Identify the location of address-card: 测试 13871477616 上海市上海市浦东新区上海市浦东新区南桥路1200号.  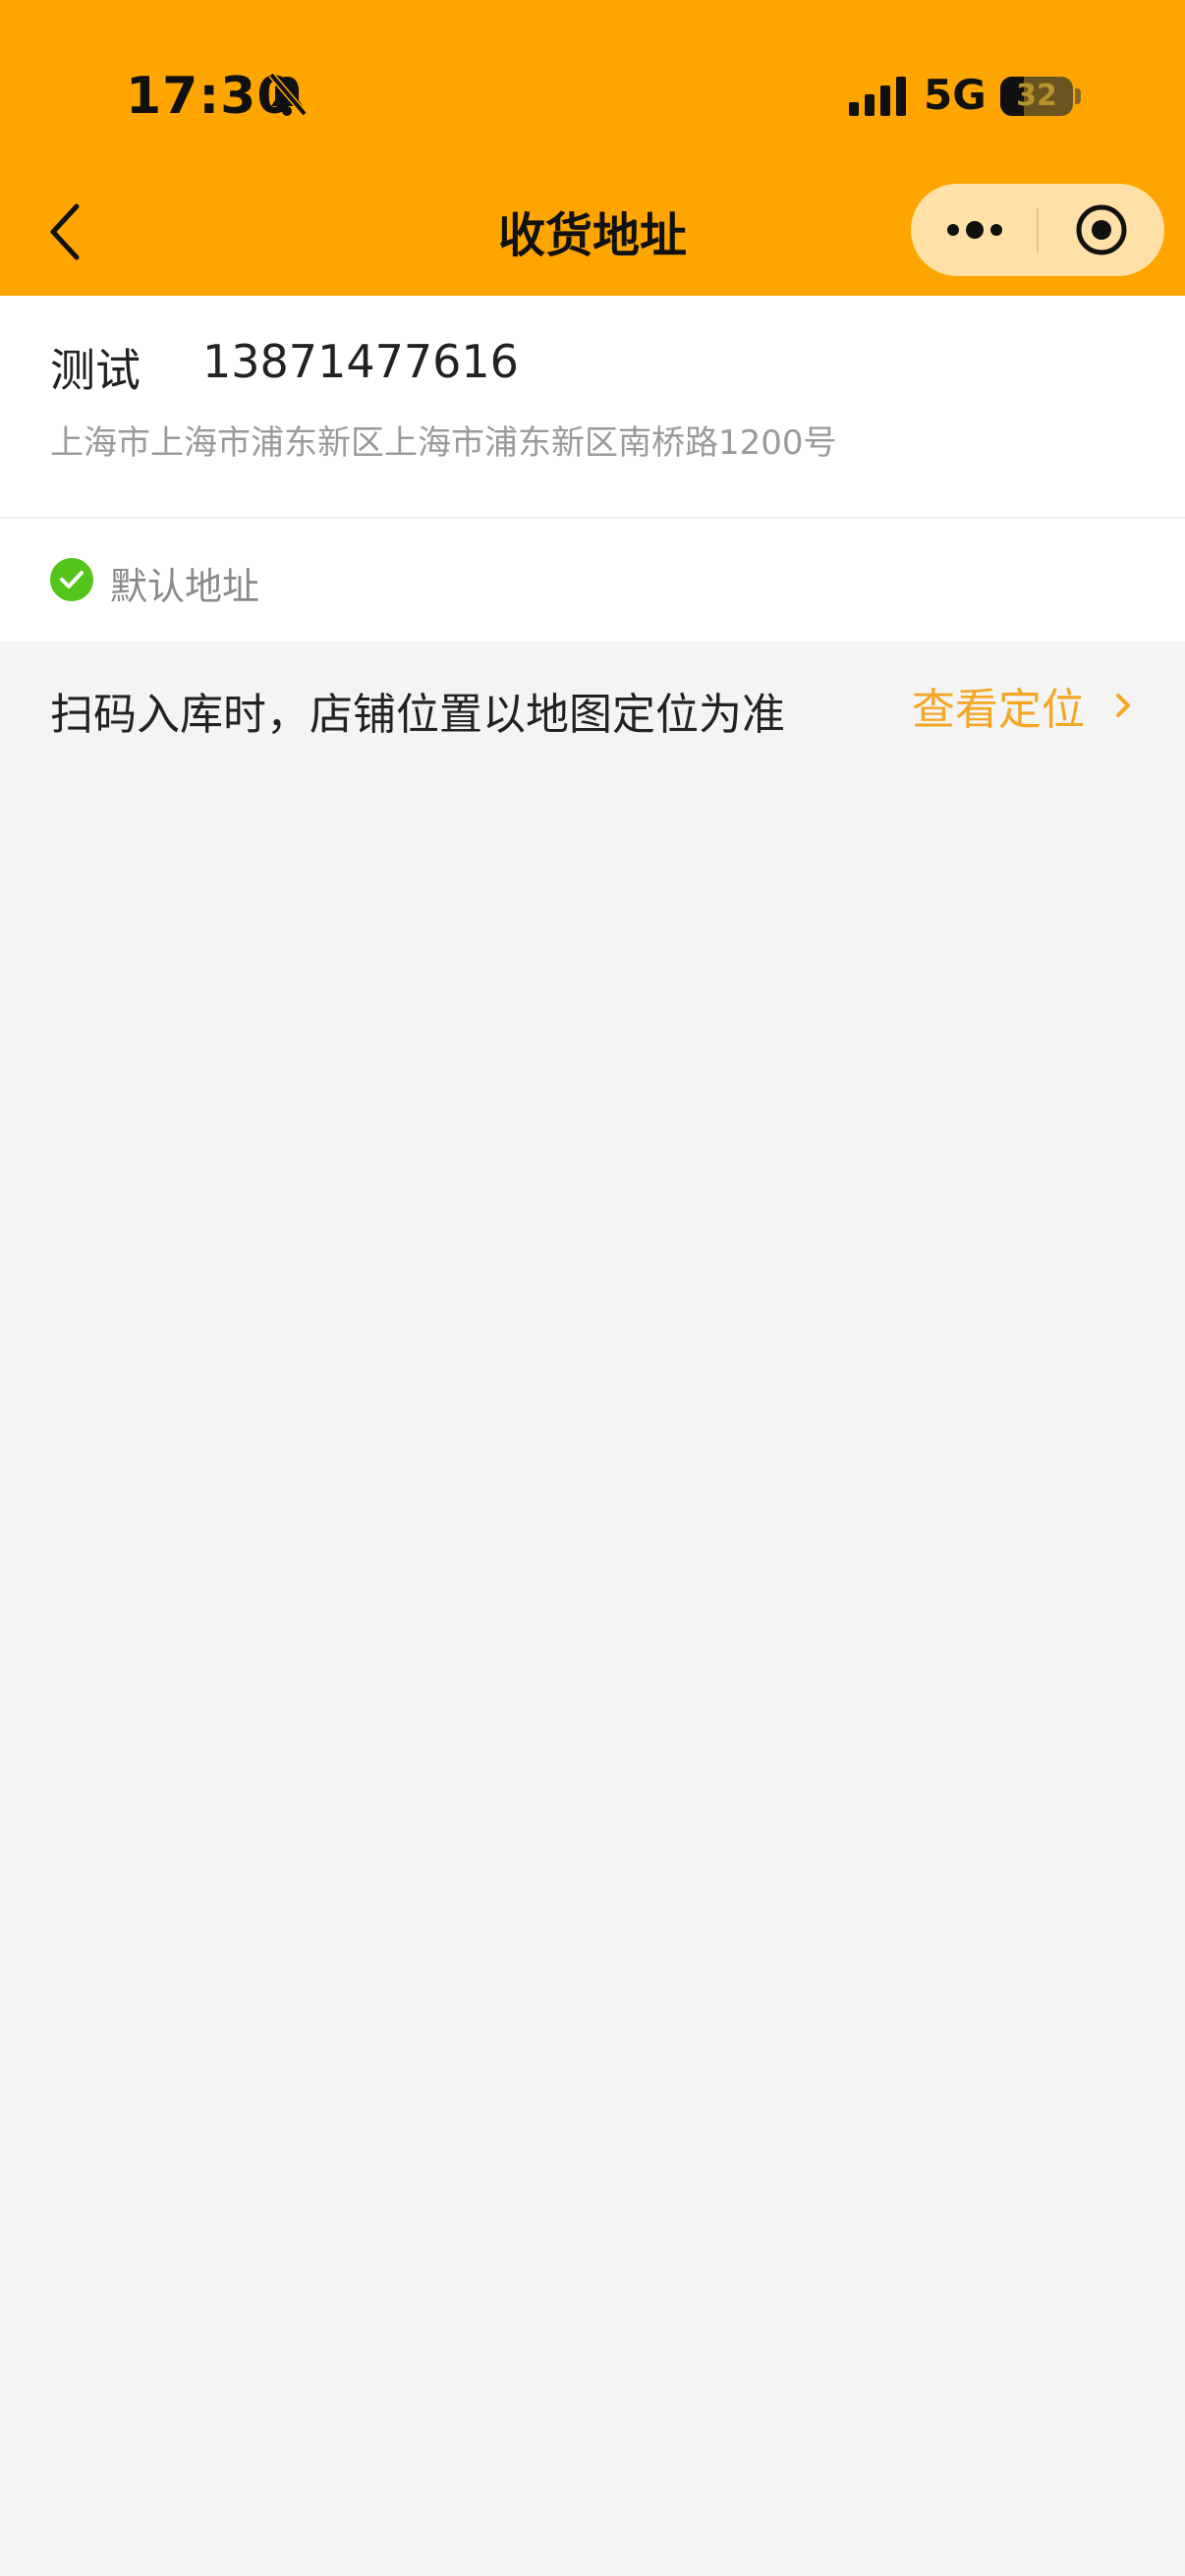
(592, 407).